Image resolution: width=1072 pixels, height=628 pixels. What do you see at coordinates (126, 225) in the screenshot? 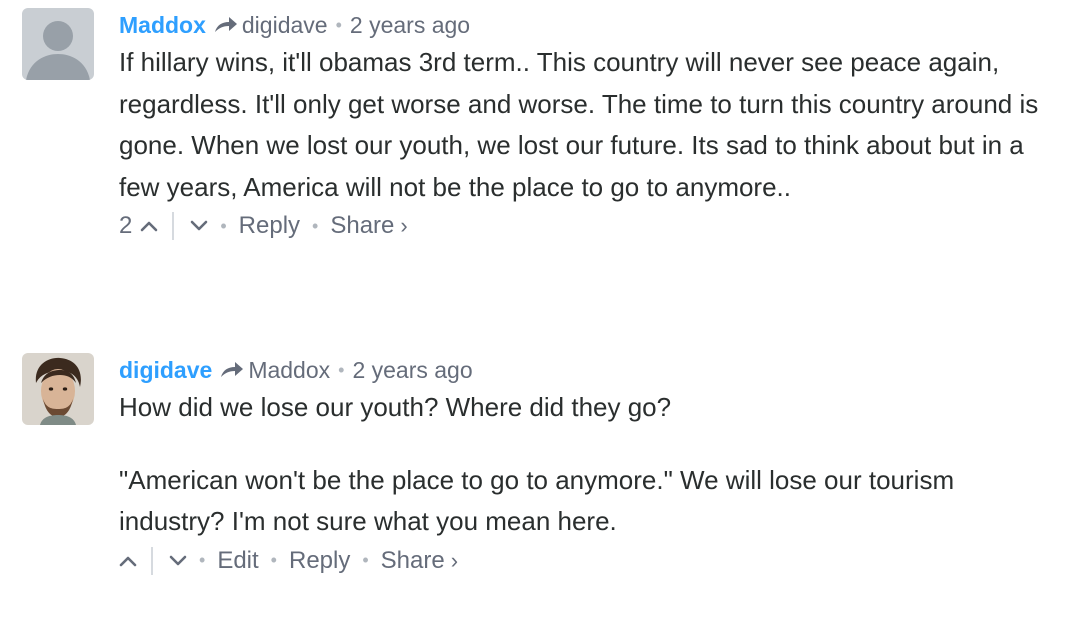
I see `upvote-count: 2` at bounding box center [126, 225].